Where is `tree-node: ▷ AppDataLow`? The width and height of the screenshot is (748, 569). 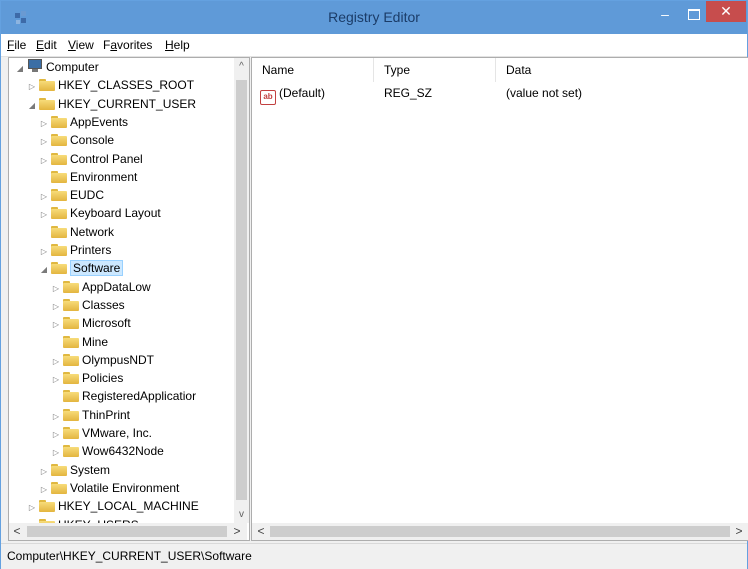 tree-node: ▷ AppDataLow is located at coordinates (101, 287).